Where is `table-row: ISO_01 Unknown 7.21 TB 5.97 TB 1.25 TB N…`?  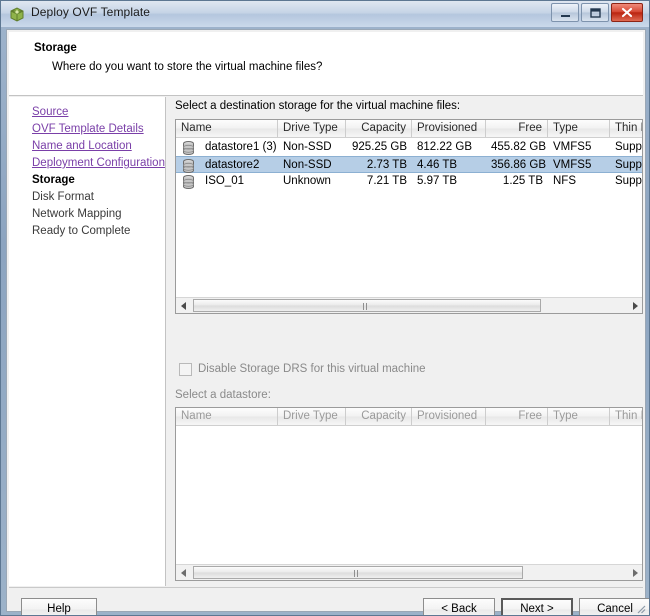
table-row: ISO_01 Unknown 7.21 TB 5.97 TB 1.25 TB N… is located at coordinates (409, 181).